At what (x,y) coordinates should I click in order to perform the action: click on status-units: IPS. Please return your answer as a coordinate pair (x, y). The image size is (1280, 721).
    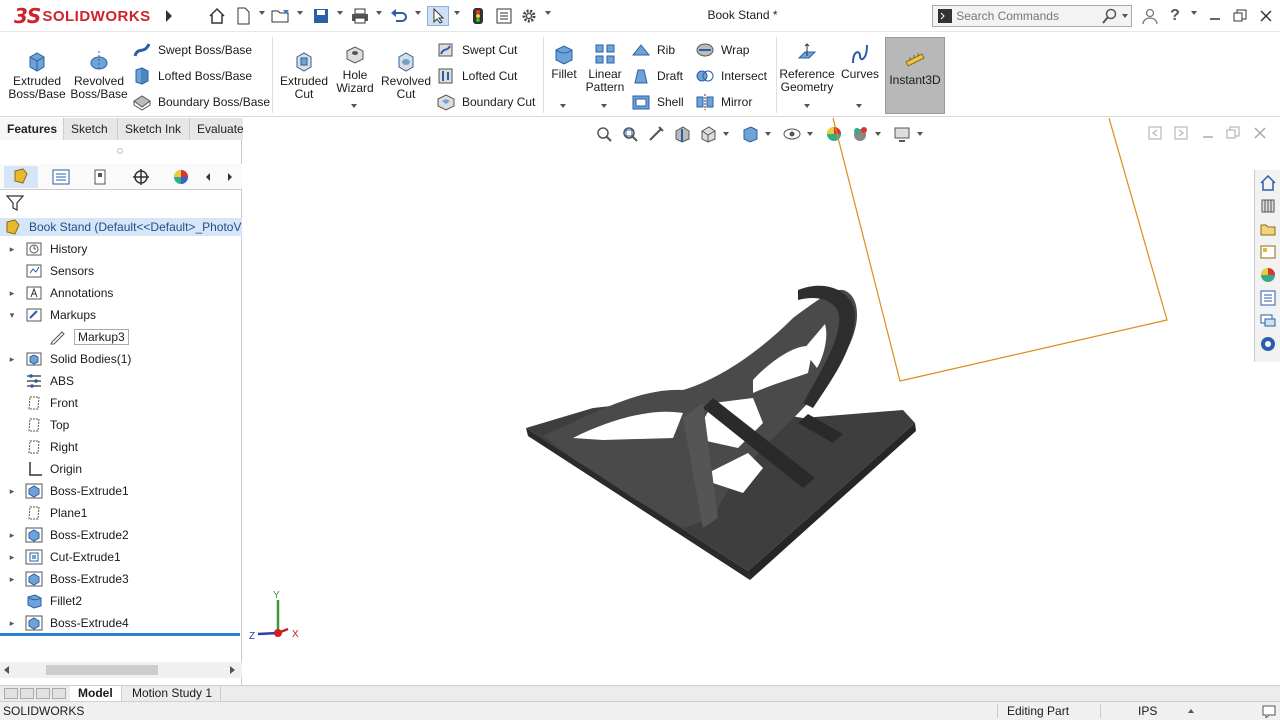
    Looking at the image, I should click on (1147, 711).